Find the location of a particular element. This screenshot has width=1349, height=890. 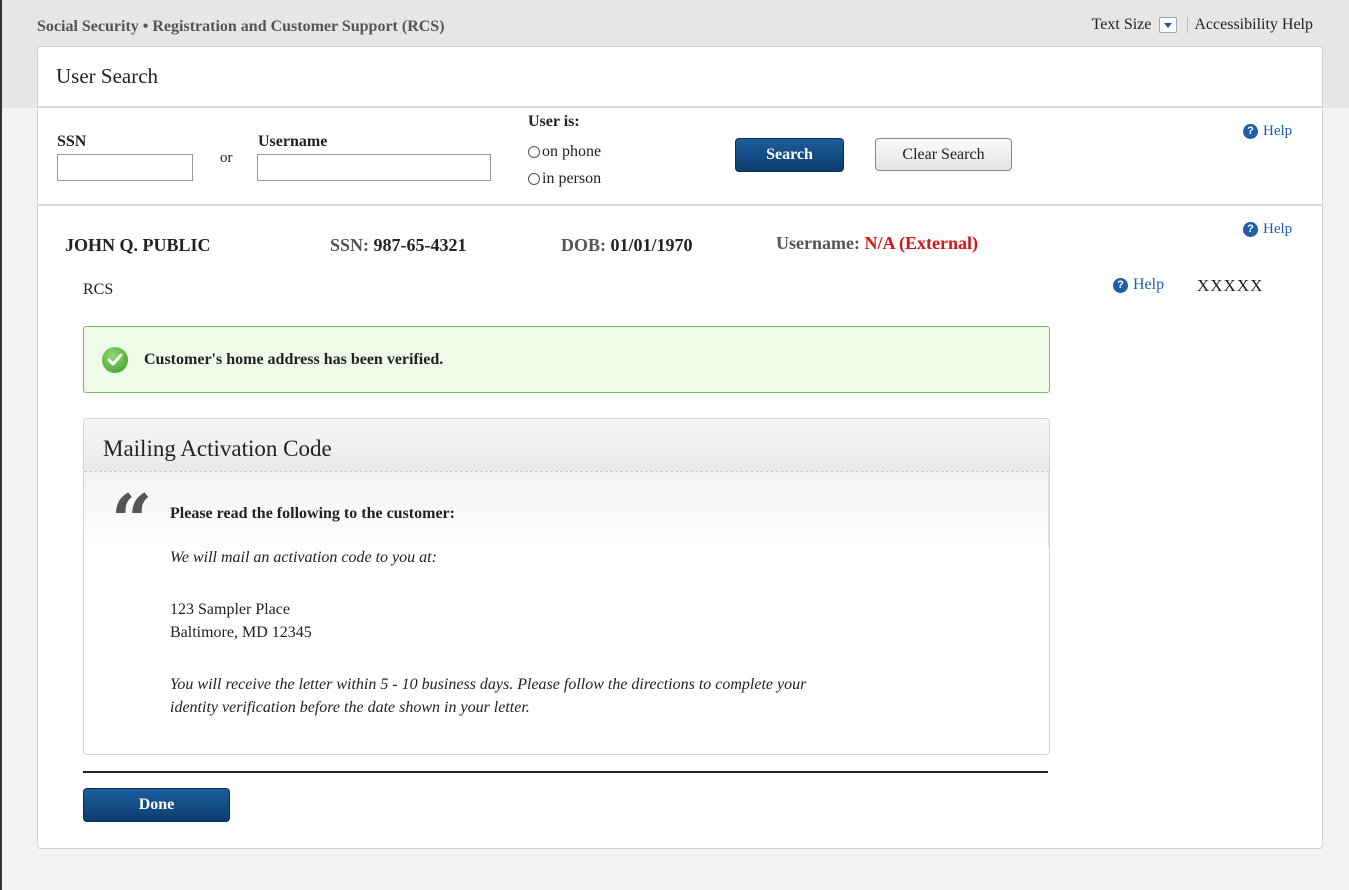

username-field-label: Username: is located at coordinates (818, 243).